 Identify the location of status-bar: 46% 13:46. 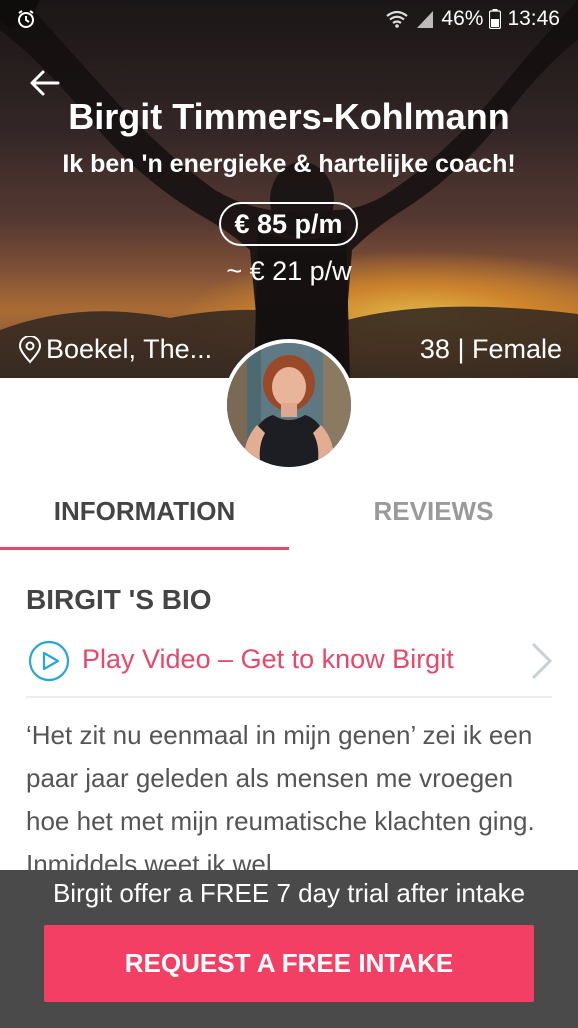
(289, 19).